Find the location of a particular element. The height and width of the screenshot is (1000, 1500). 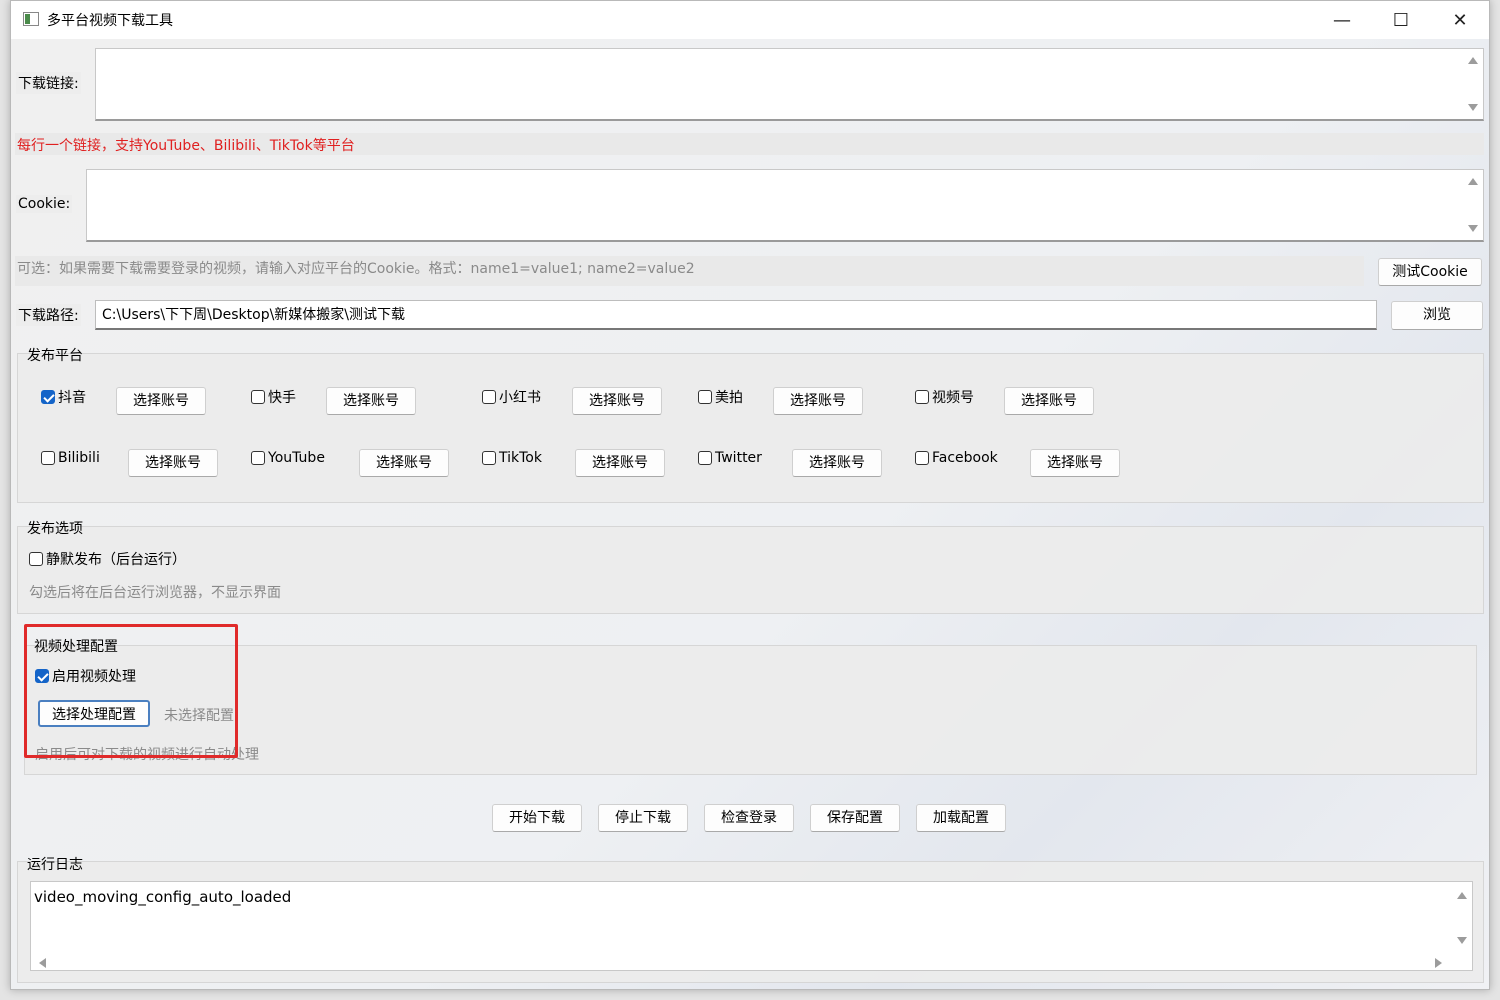

cookie-label: Cookie: is located at coordinates (44, 204).